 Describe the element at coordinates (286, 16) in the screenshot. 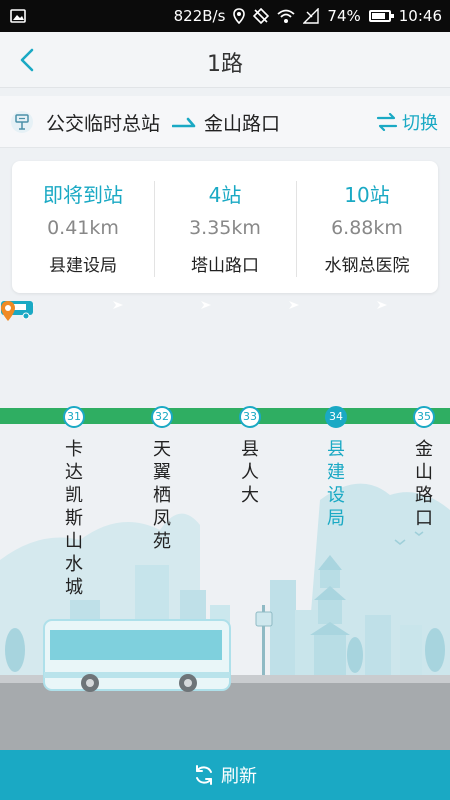

I see `wifi-icon` at that location.